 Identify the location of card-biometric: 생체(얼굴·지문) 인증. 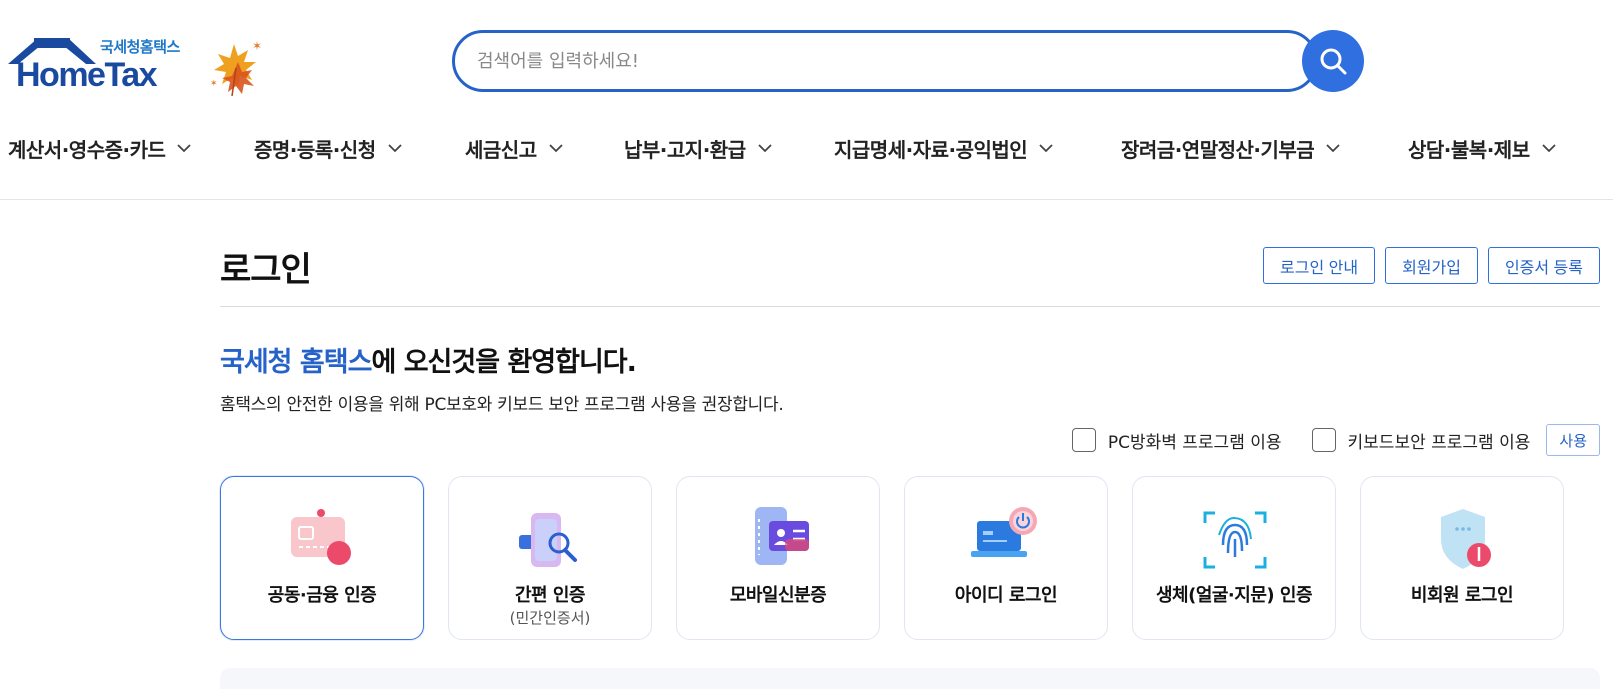
(1234, 558).